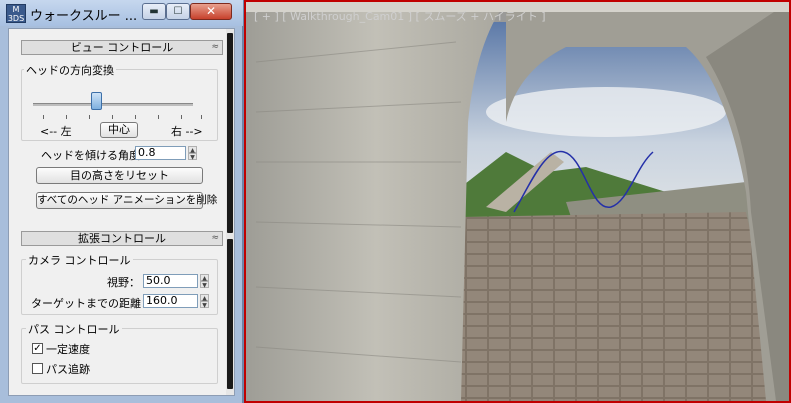  What do you see at coordinates (606, 112) in the screenshot?
I see `cloud` at bounding box center [606, 112].